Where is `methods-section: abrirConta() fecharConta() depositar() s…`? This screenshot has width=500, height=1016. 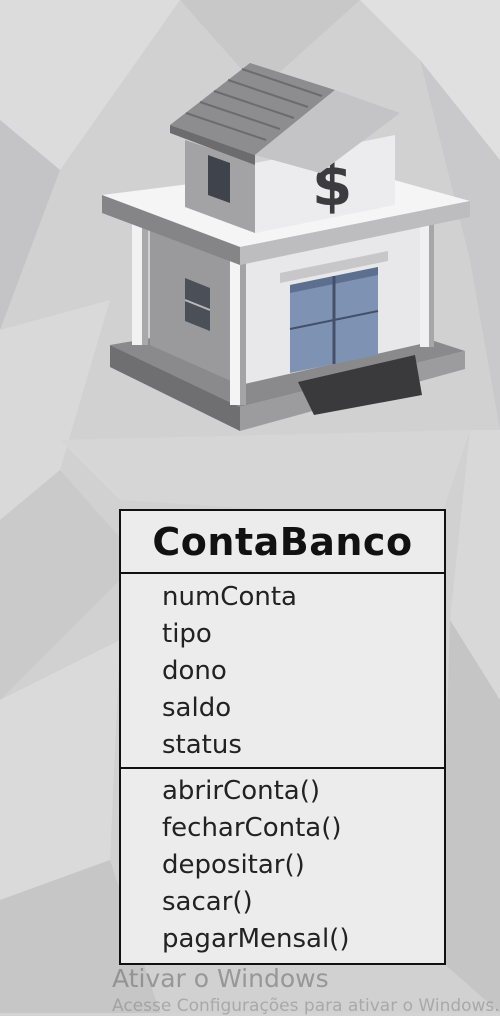 methods-section: abrirConta() fecharConta() depositar() s… is located at coordinates (282, 863).